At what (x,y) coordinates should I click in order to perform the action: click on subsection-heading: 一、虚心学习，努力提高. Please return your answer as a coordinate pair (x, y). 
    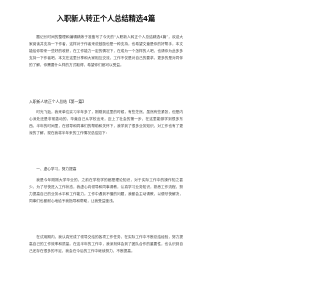
    Looking at the image, I should click on (56, 169).